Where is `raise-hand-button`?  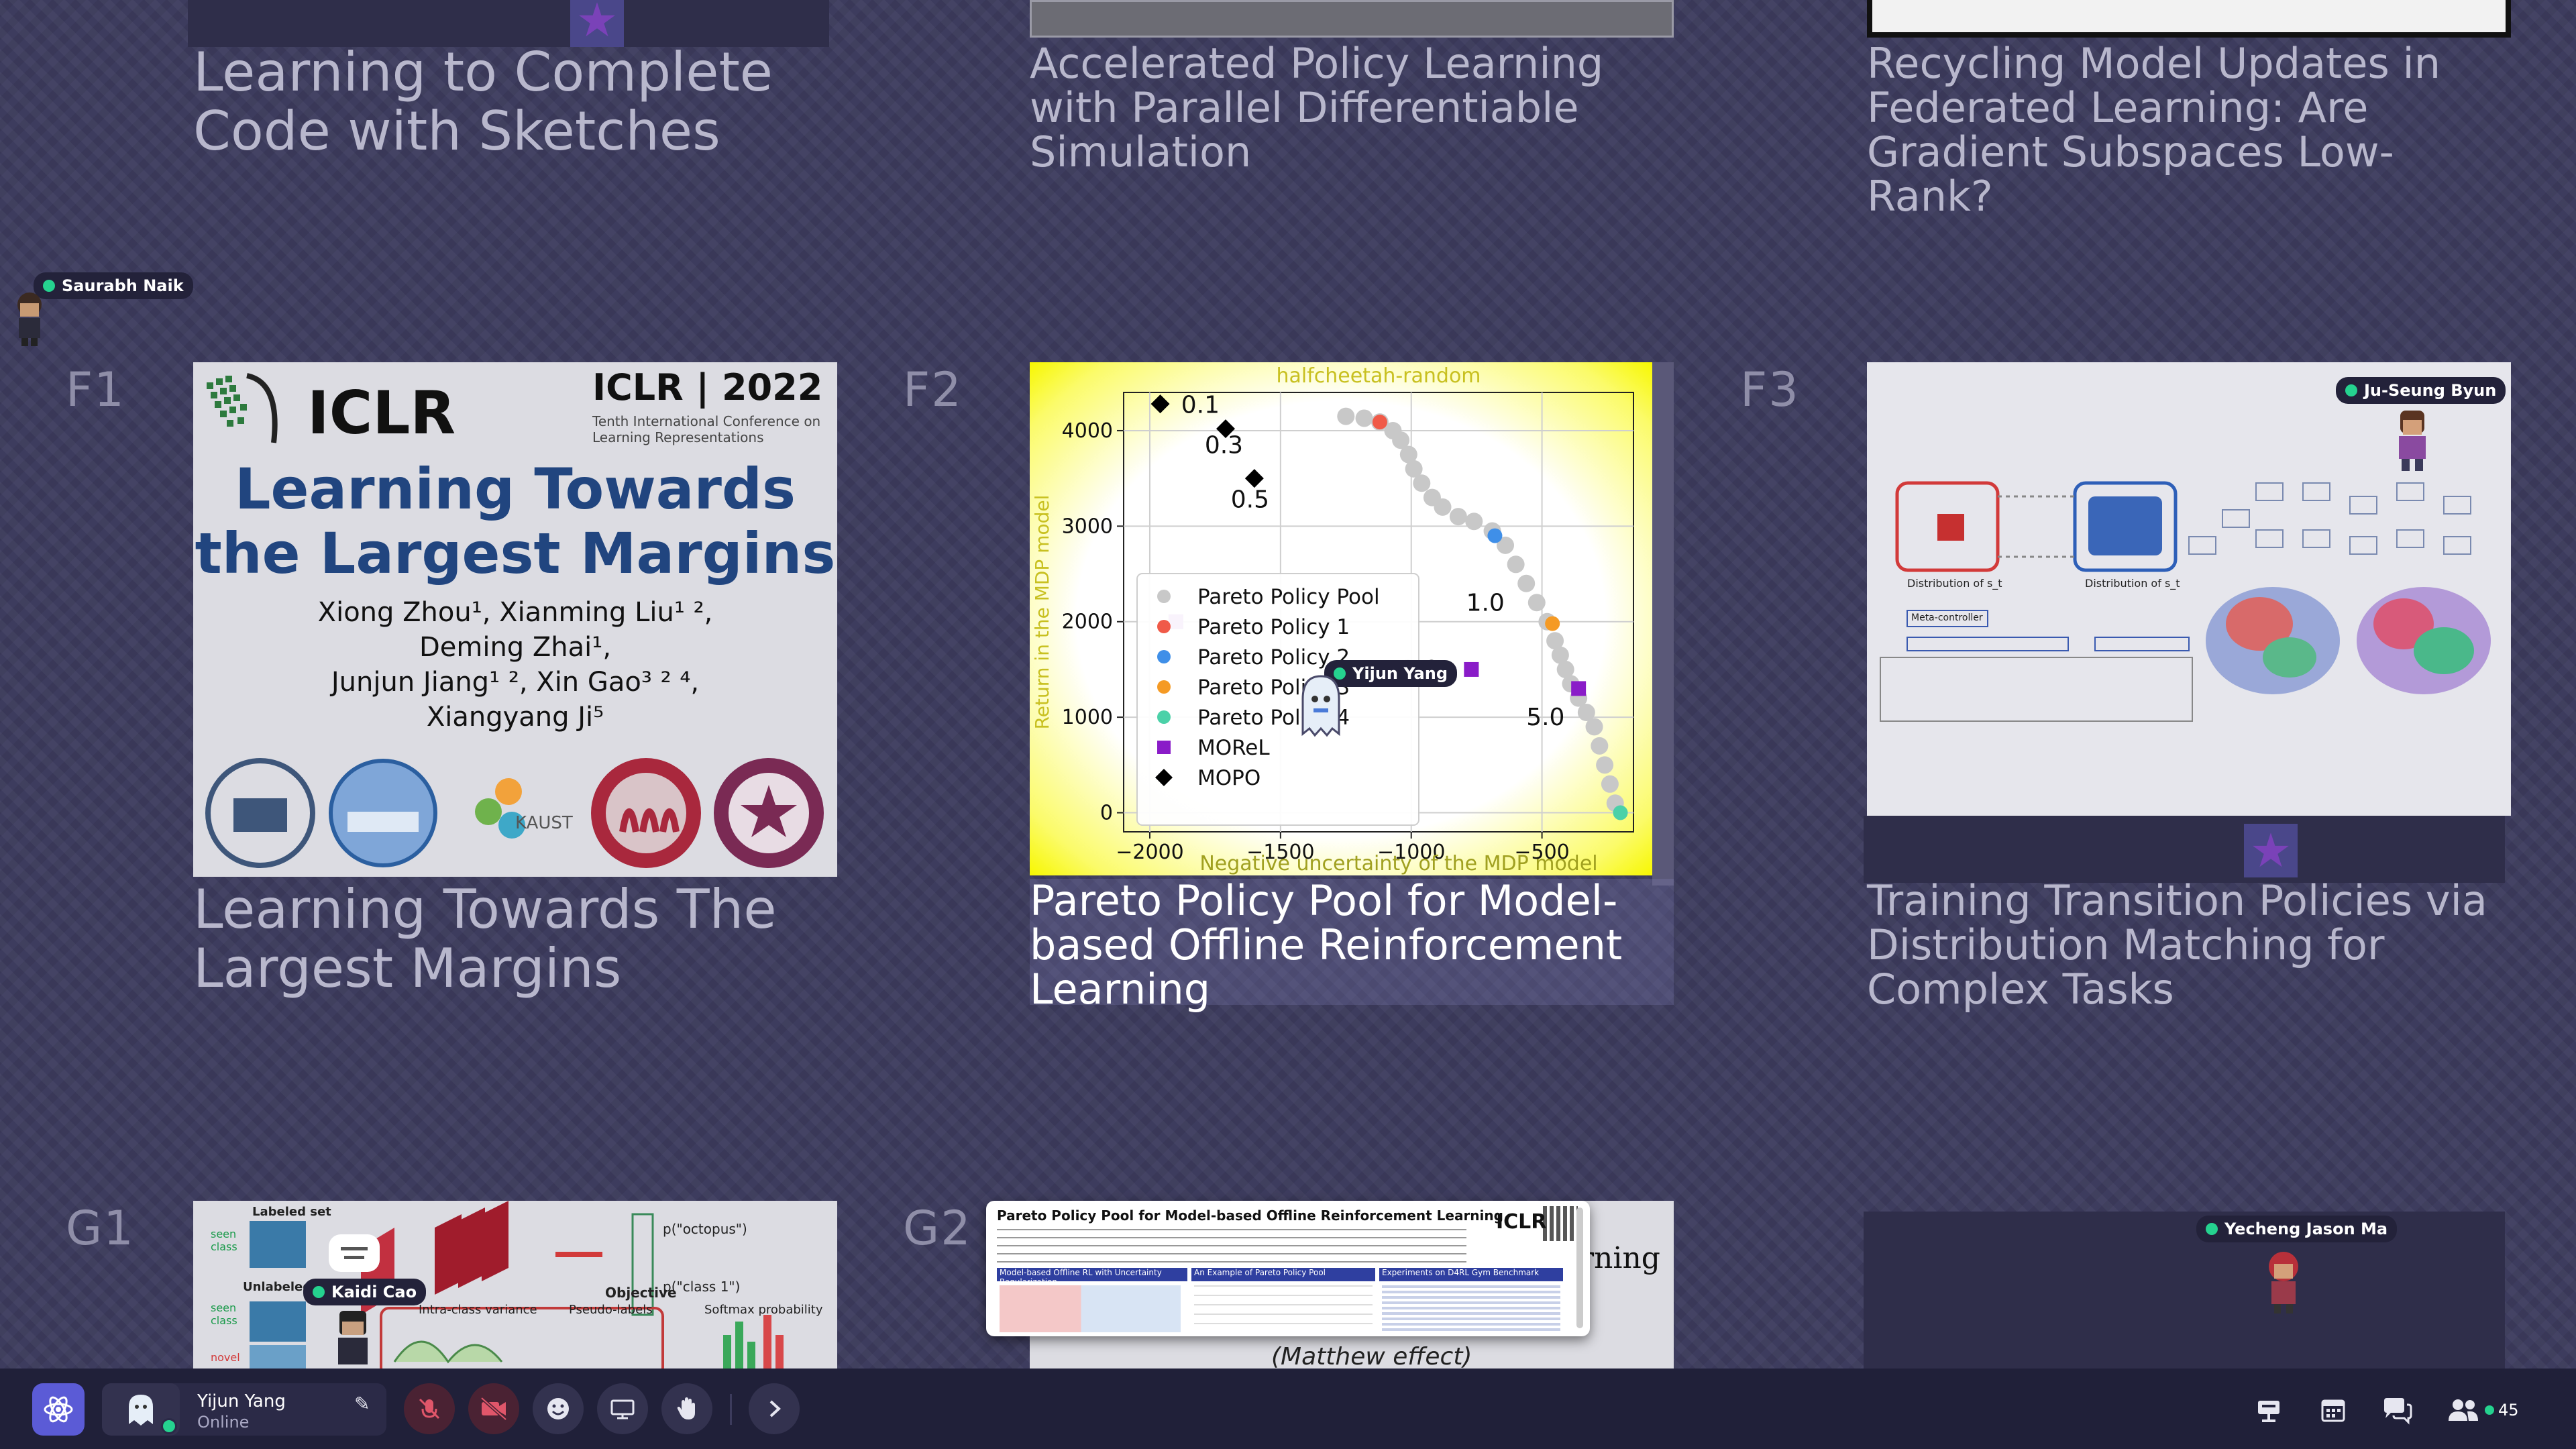
raise-hand-button is located at coordinates (686, 1408).